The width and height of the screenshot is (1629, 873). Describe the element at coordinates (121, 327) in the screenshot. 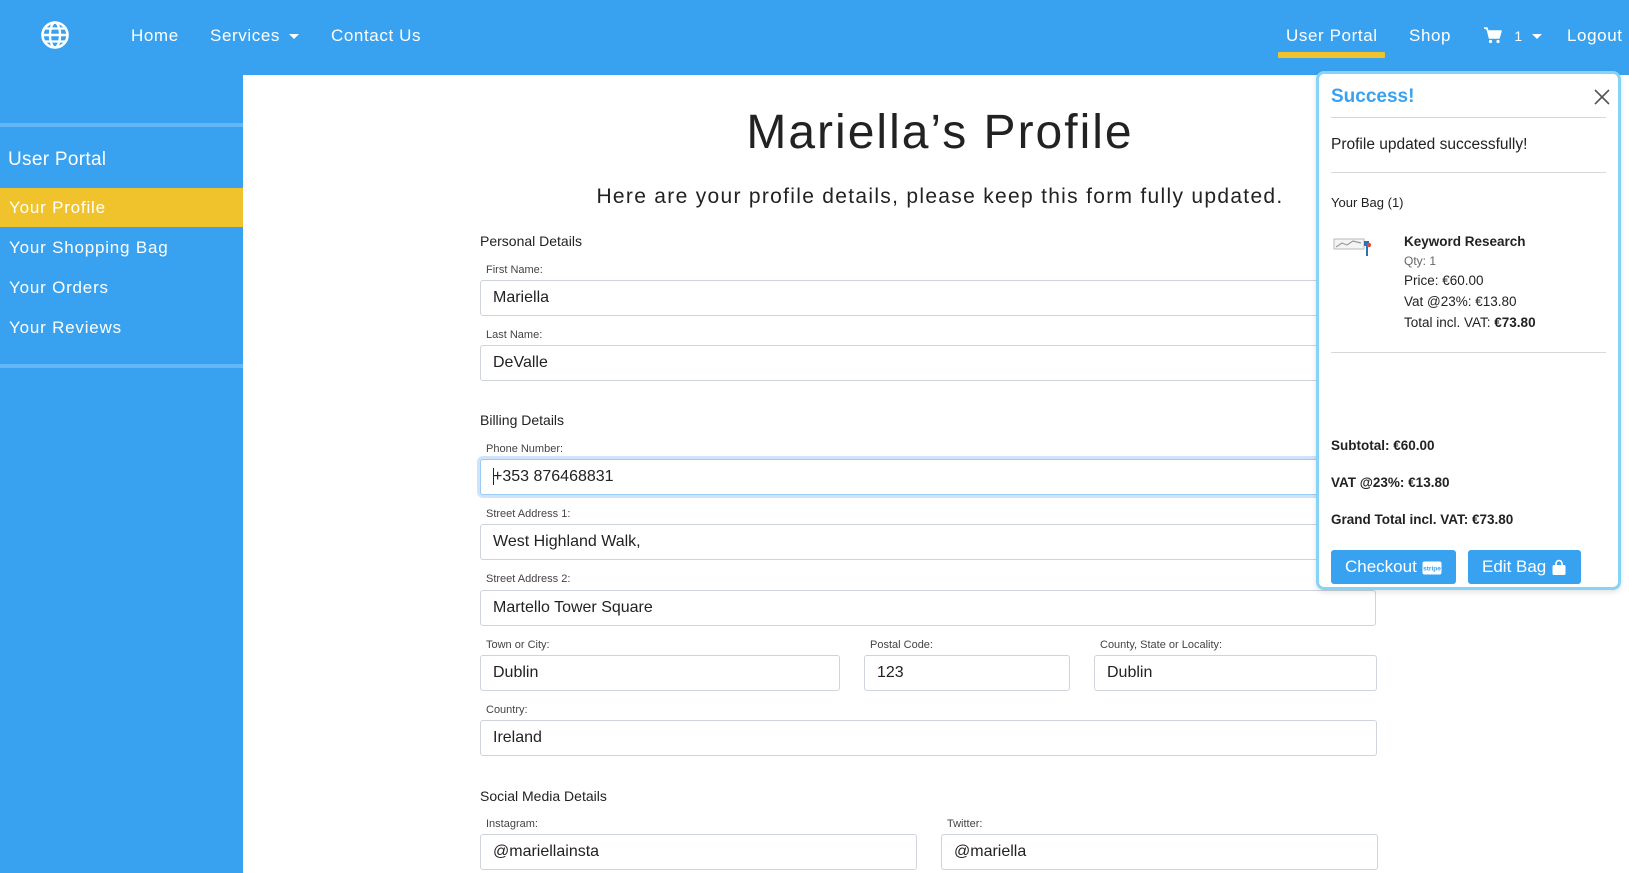

I see `sidebar-item-reviews: Your Reviews` at that location.